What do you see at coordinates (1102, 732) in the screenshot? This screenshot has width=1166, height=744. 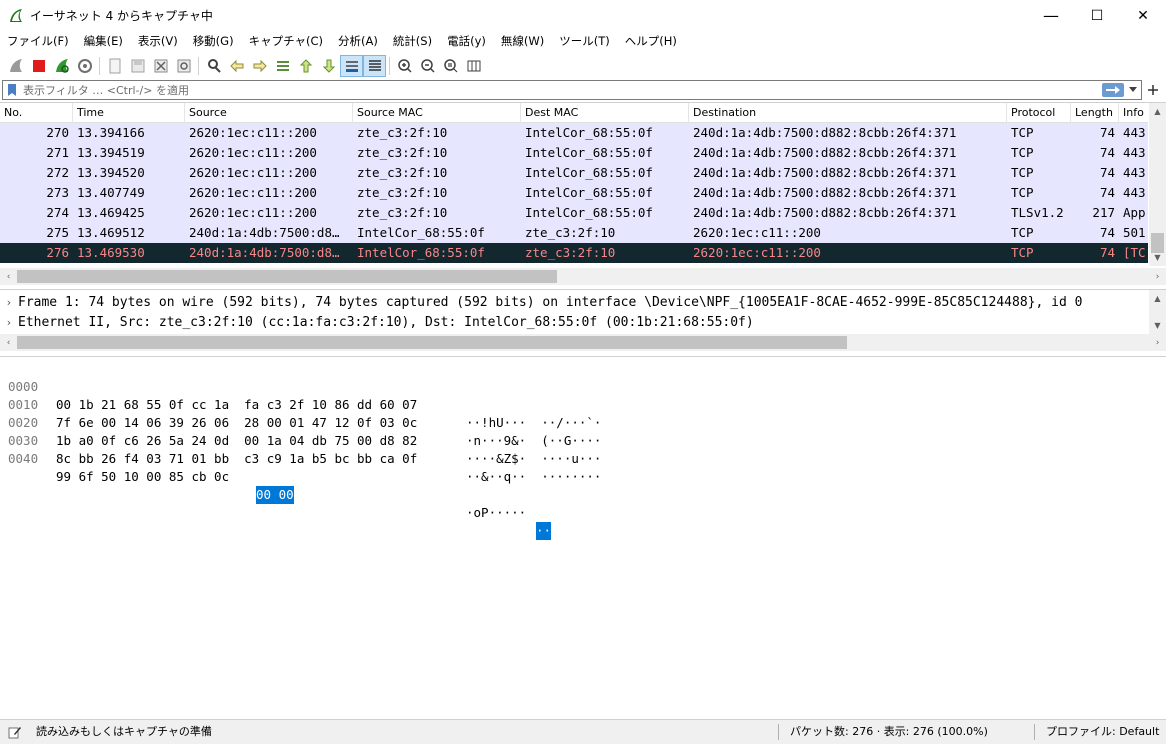 I see `status-profile: プロファイル: Default` at bounding box center [1102, 732].